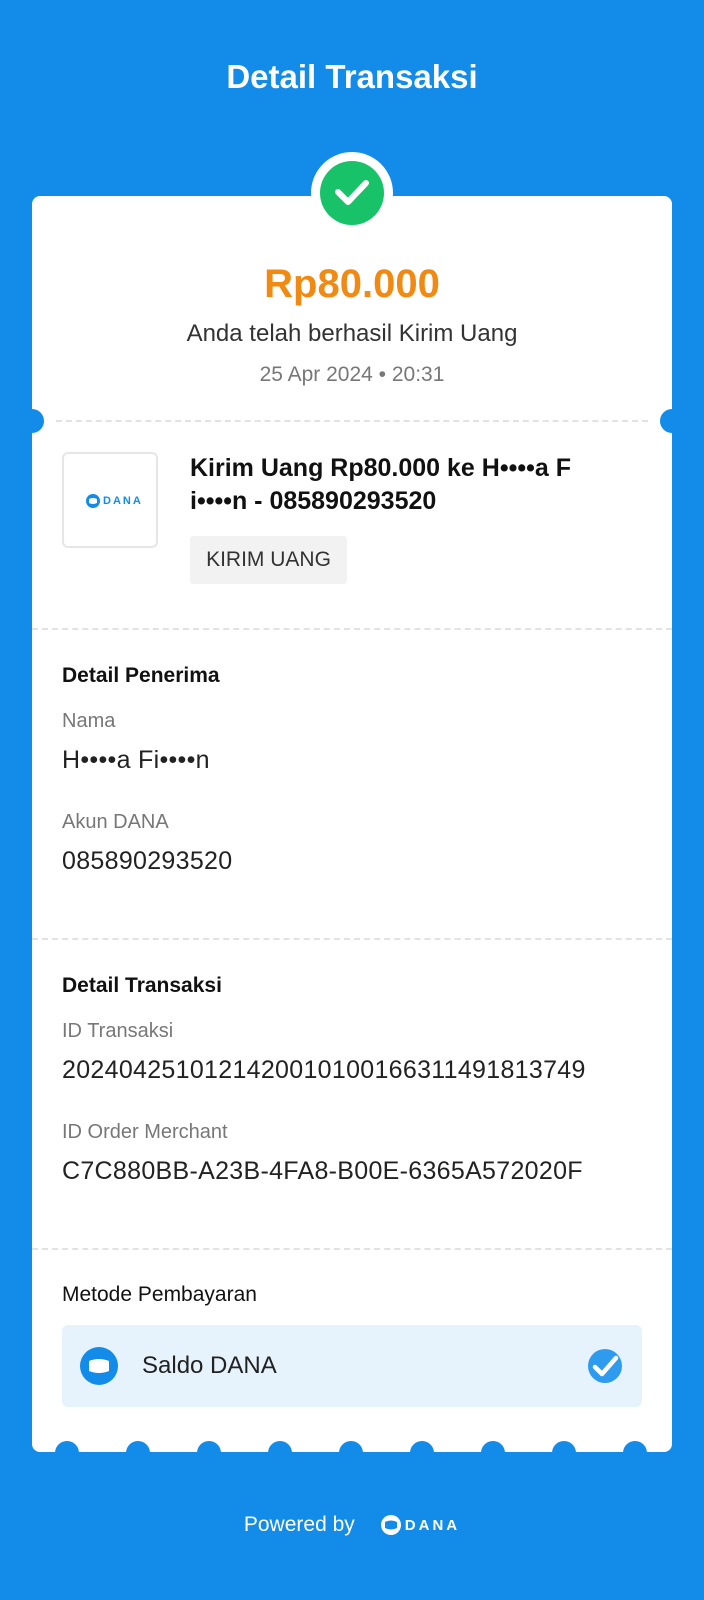 The height and width of the screenshot is (1600, 704). I want to click on card-notch-left, so click(32, 421).